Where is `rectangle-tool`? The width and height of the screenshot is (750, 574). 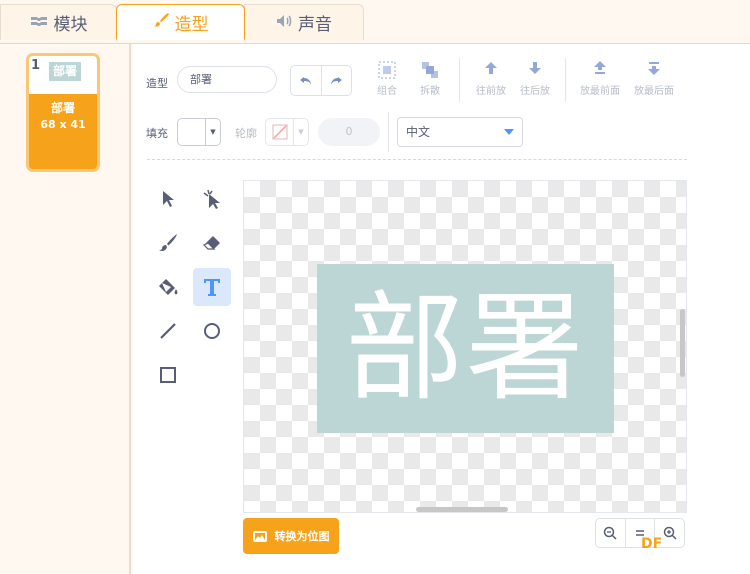
rectangle-tool is located at coordinates (168, 375).